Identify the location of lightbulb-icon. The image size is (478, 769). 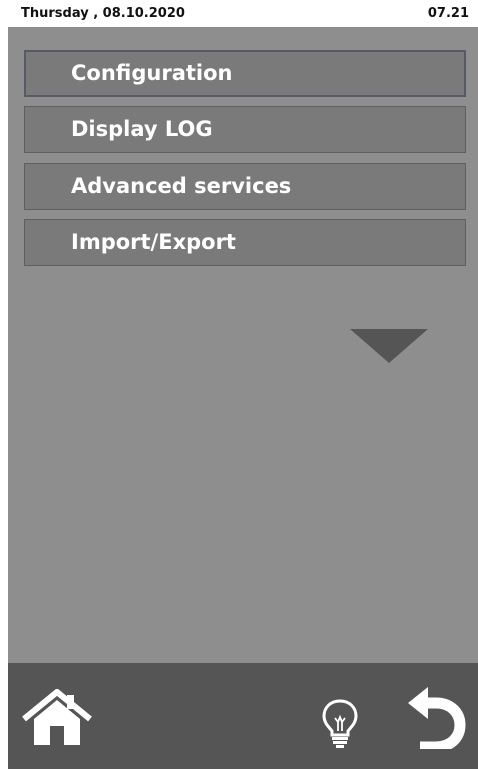
(340, 723).